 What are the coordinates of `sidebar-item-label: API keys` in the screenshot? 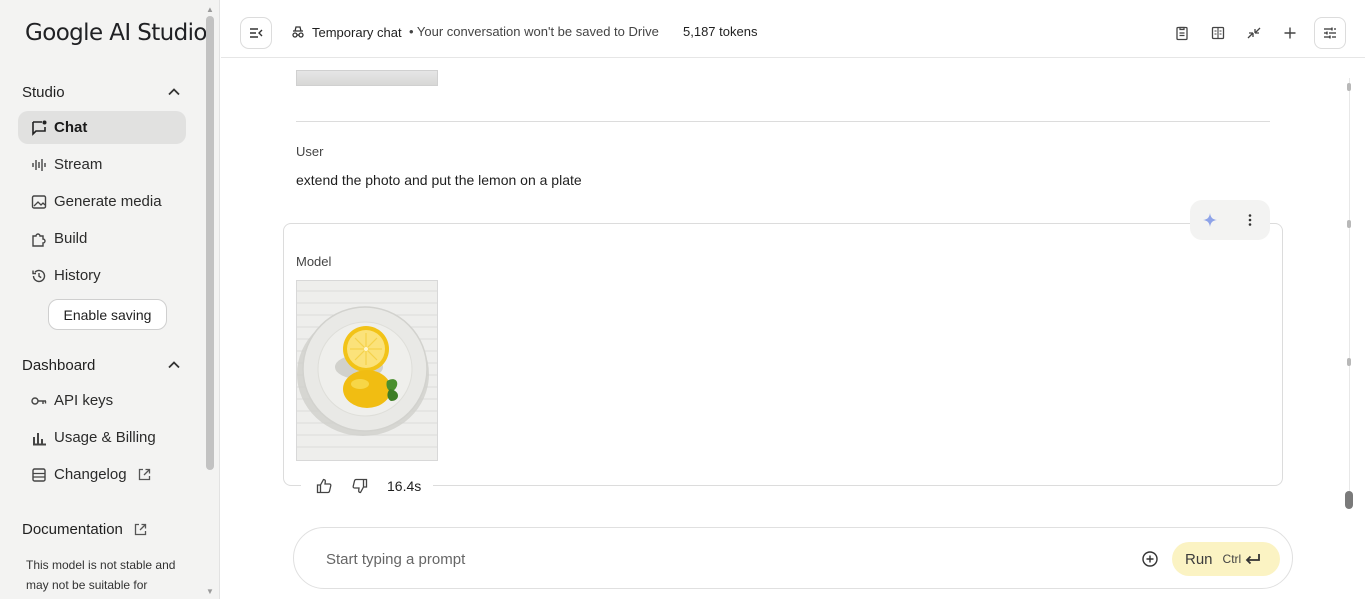 It's located at (84, 400).